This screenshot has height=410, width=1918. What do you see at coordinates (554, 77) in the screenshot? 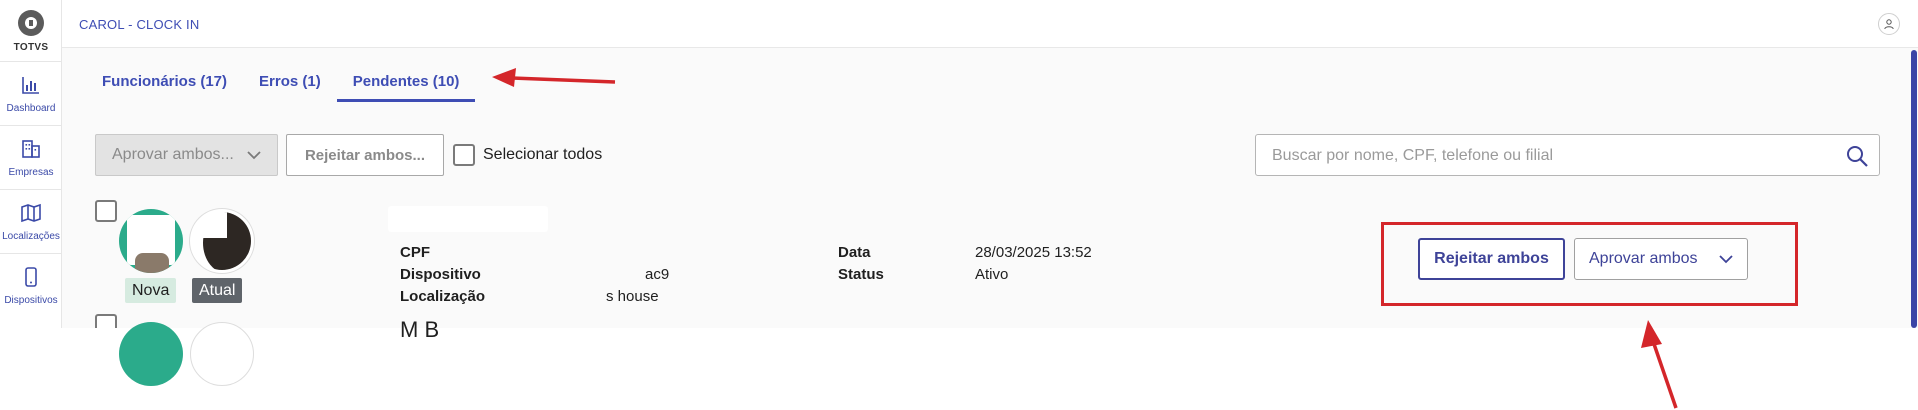
I see `annotation-arrow-left` at bounding box center [554, 77].